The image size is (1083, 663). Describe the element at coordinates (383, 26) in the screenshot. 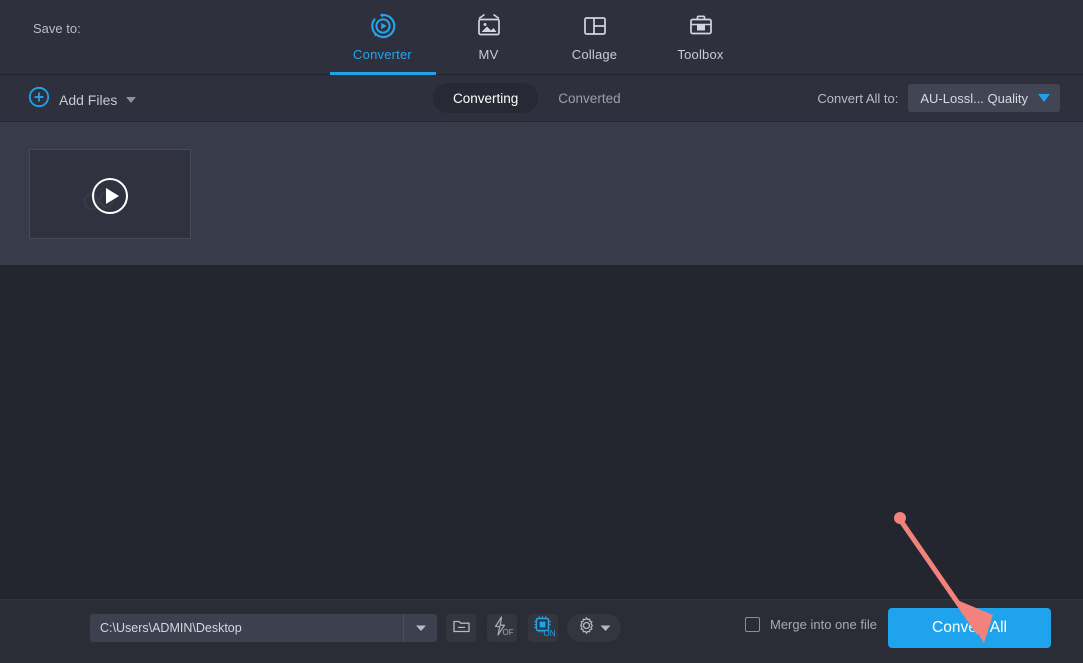

I see `converter-icon` at that location.